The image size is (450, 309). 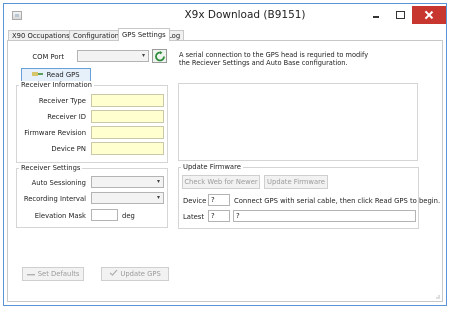 I want to click on info-display-panel, so click(x=298, y=122).